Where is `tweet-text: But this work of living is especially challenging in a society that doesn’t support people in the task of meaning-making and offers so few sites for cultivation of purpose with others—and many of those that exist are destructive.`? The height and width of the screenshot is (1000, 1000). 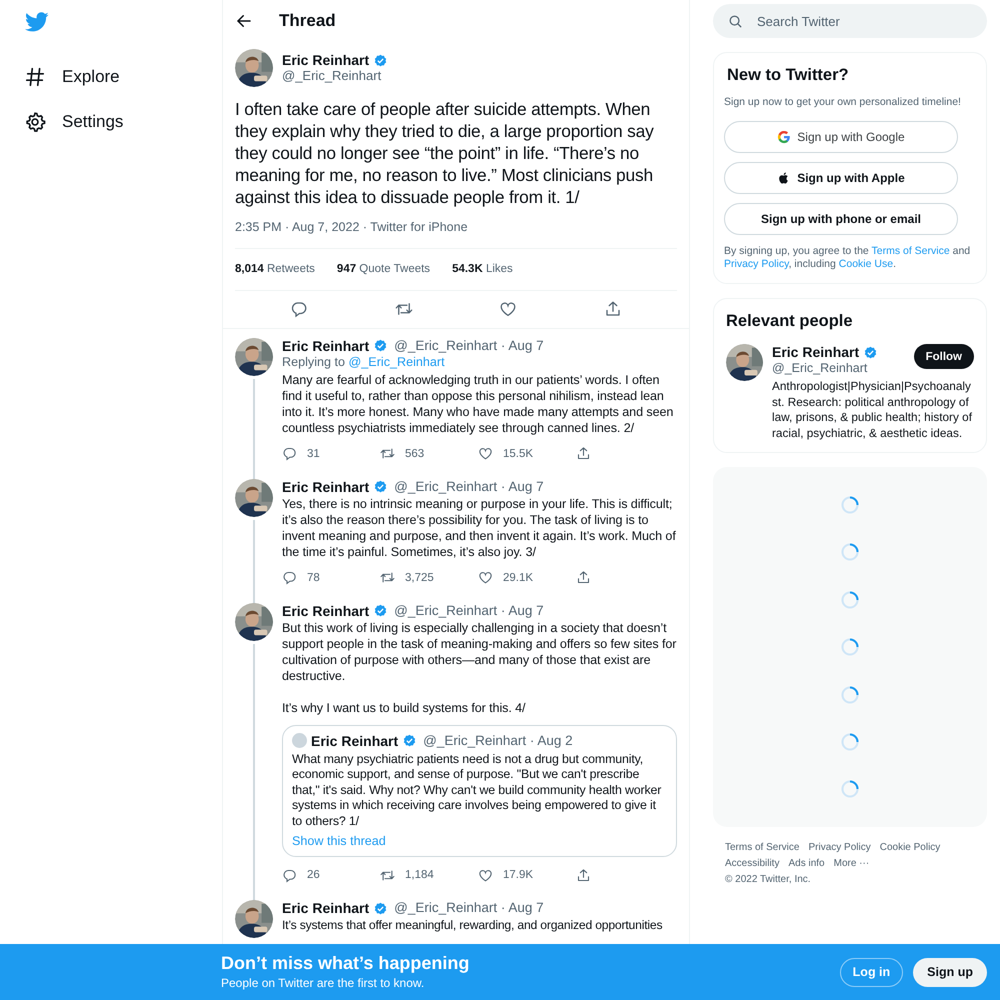 tweet-text: But this work of living is especially challenging in a society that doesn’t support people in the task of meaning-making and offers so few sites for cultivation of purpose with others—and many of those that exist are destructive. is located at coordinates (479, 652).